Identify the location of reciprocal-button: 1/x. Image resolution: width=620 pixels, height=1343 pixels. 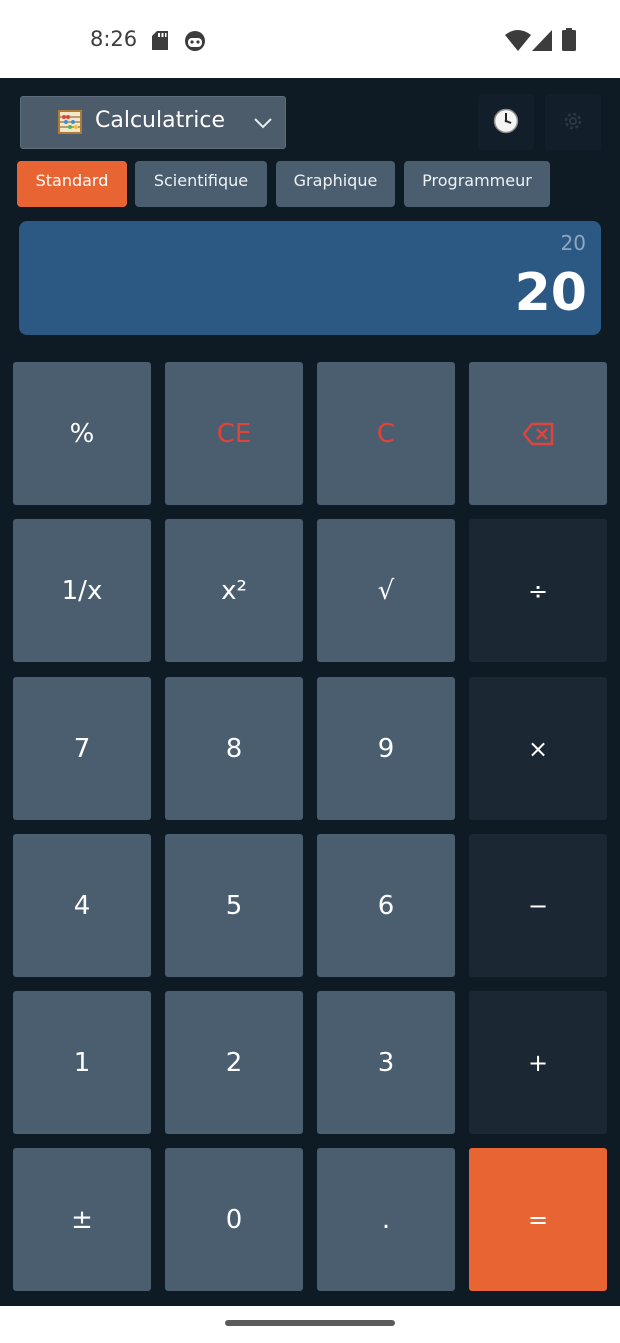
(82, 590).